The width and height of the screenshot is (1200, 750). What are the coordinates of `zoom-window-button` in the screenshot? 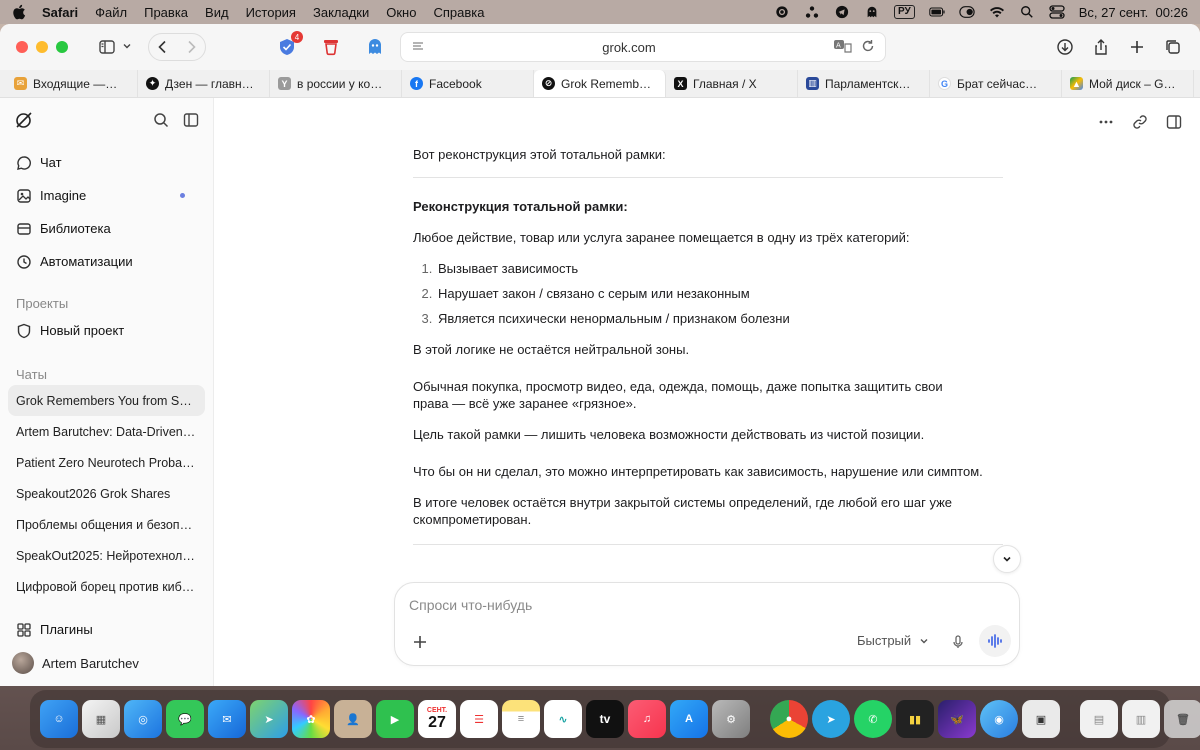 It's located at (62, 47).